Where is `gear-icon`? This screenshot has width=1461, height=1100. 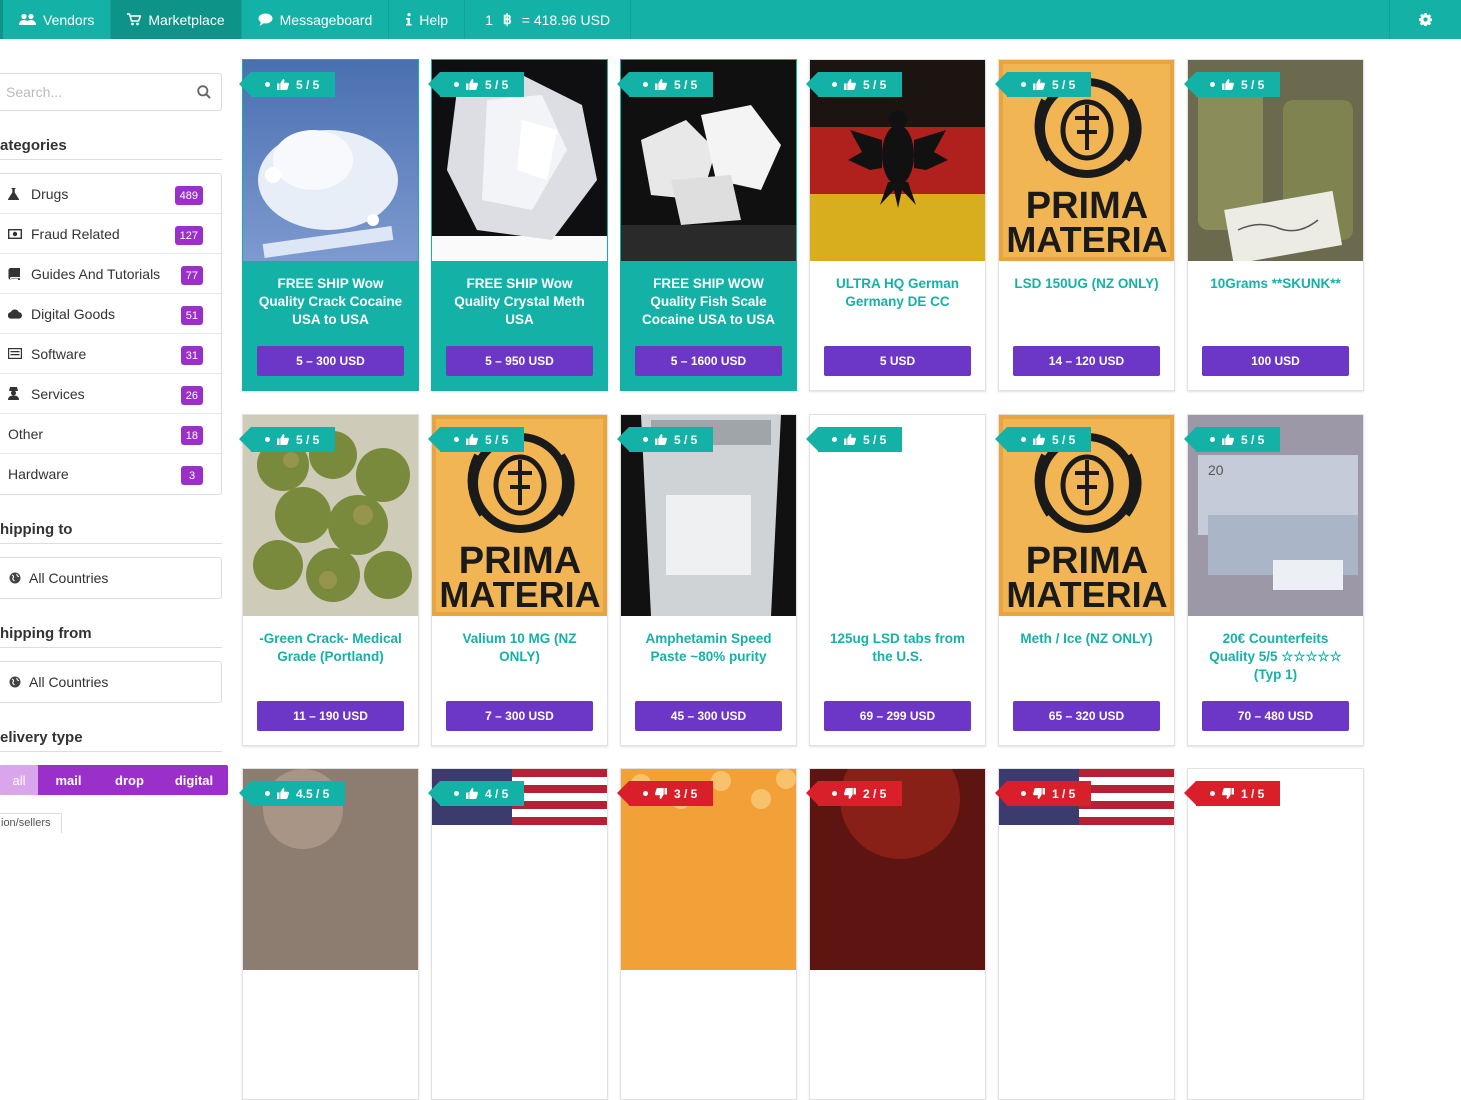
gear-icon is located at coordinates (1425, 19).